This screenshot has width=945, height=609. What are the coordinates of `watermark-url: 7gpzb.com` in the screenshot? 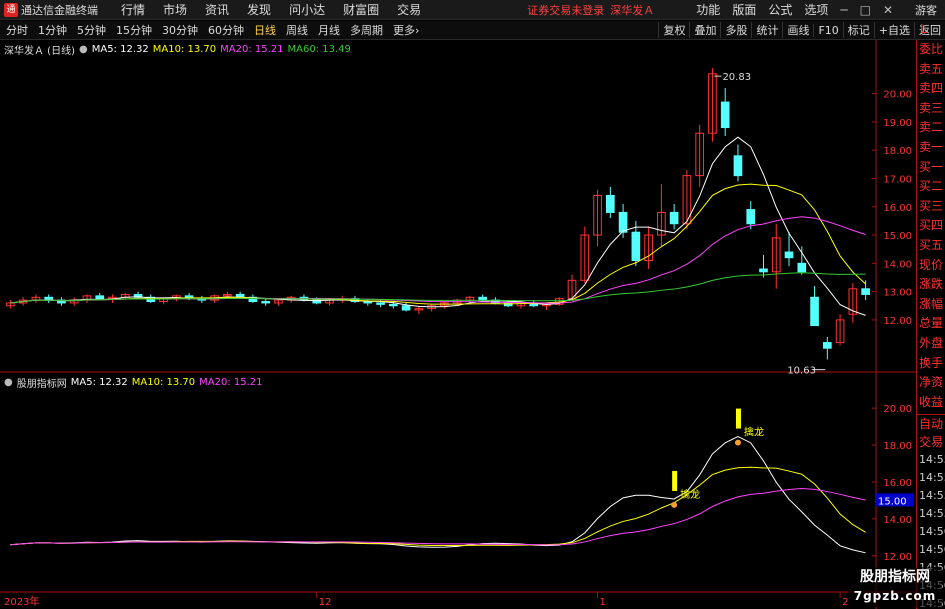 It's located at (895, 596).